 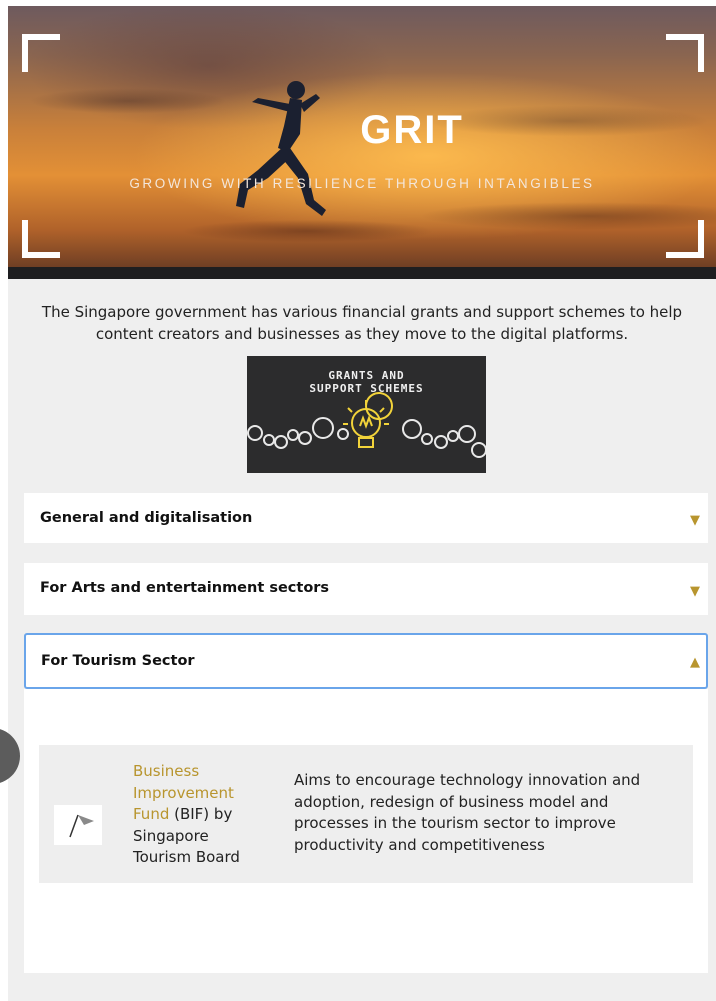 I want to click on grants-support-image: GRANTS AND SUPPORT SCHEMES, so click(x=366, y=414).